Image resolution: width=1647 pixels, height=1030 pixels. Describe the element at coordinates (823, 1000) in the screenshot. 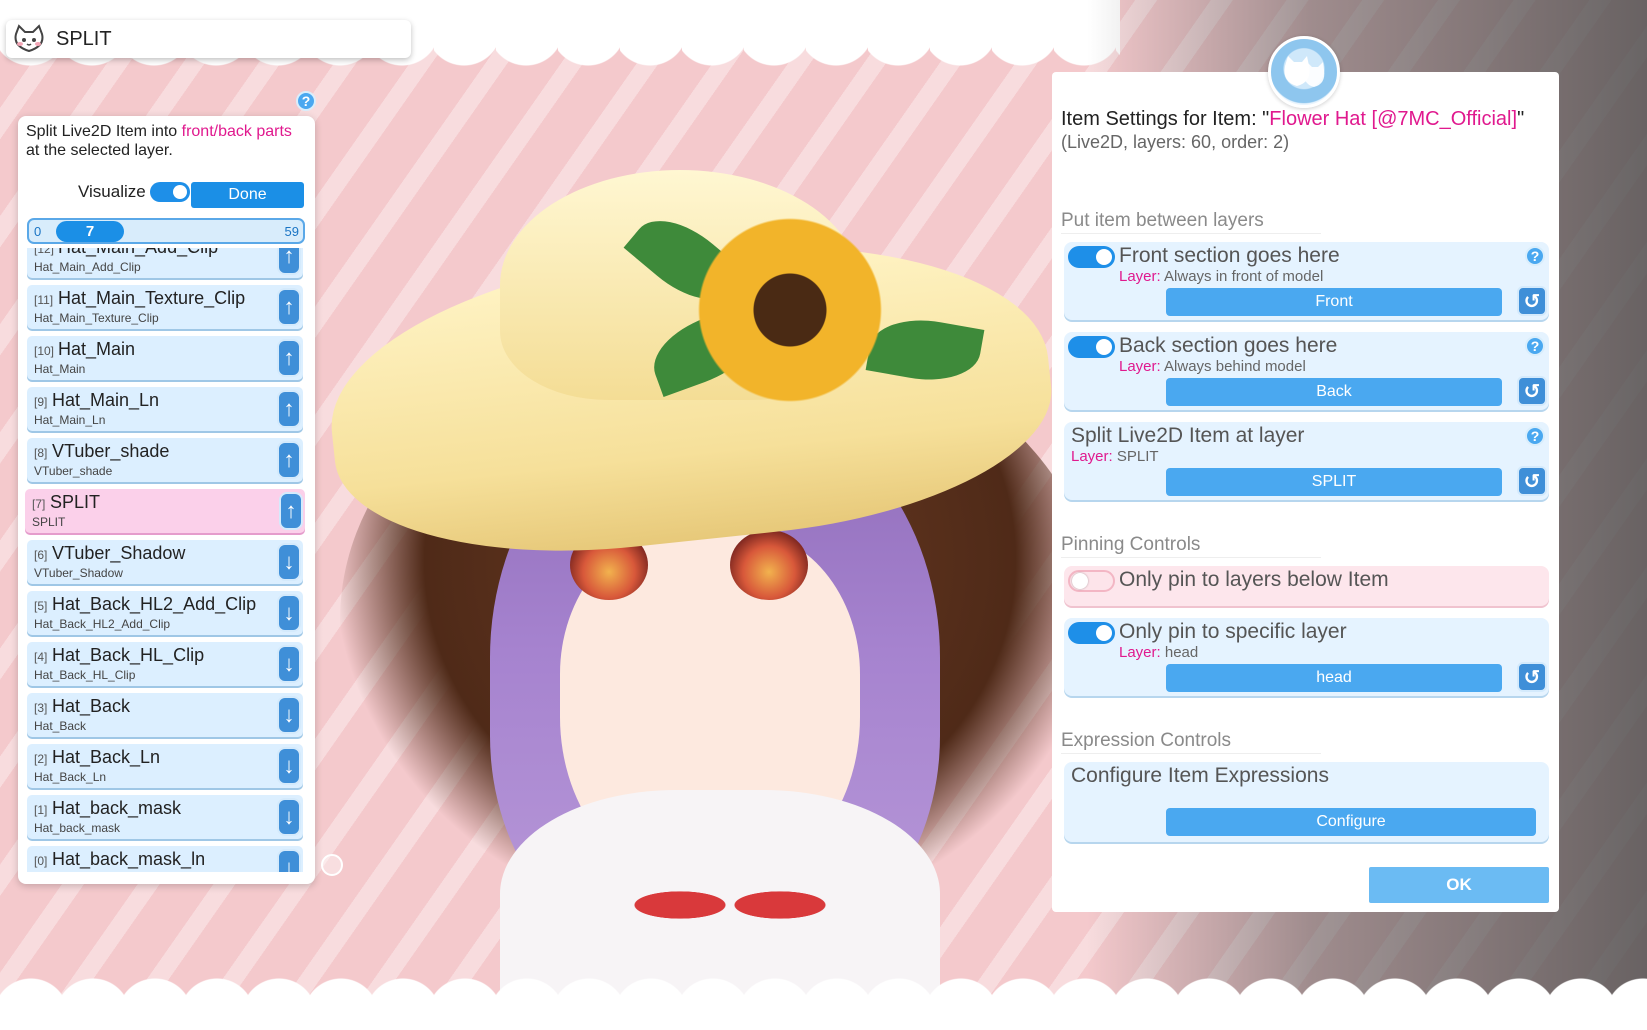

I see `scallop-border-bottom` at that location.